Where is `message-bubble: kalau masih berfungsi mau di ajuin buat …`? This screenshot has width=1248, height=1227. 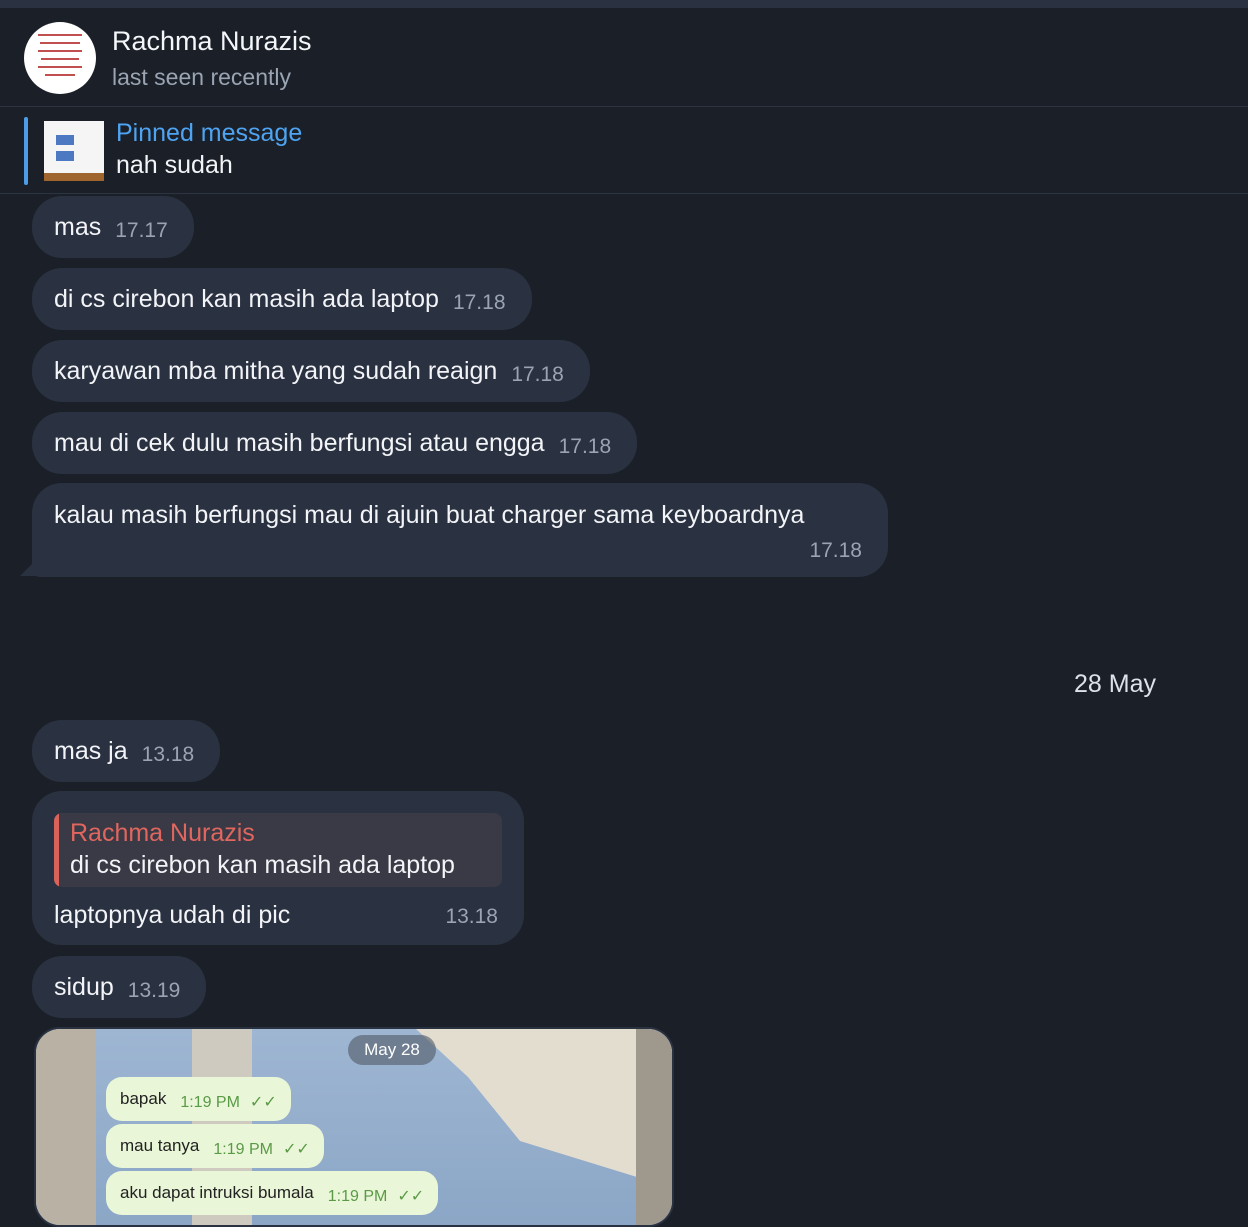
message-bubble: kalau masih berfungsi mau di ajuin buat … is located at coordinates (460, 530).